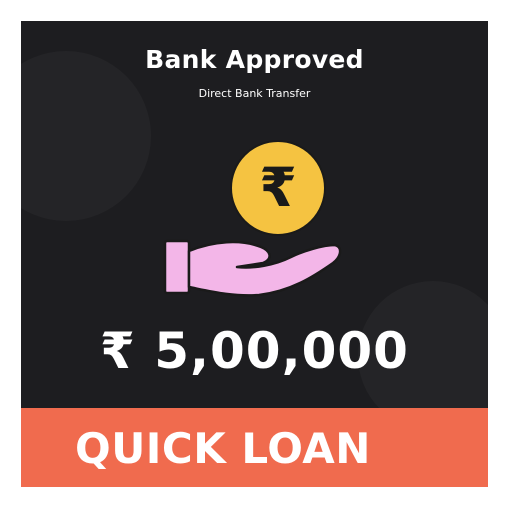 The image size is (512, 512). What do you see at coordinates (254, 351) in the screenshot?
I see `loan-amount: ₹ 5,00,000` at bounding box center [254, 351].